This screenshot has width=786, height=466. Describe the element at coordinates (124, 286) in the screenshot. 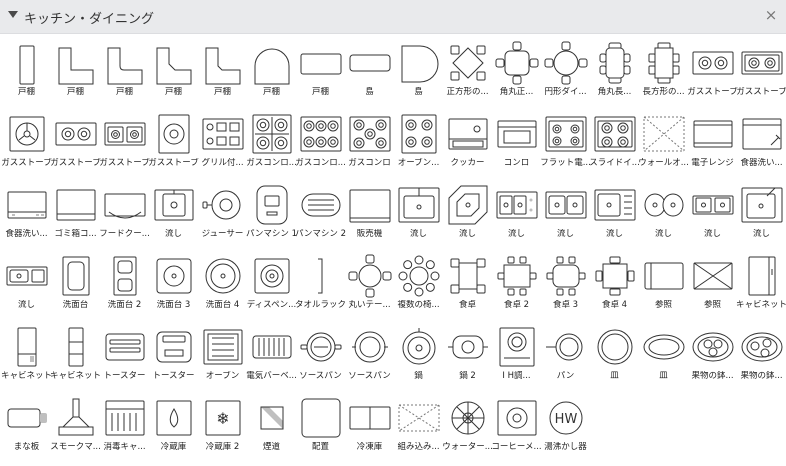

I see `shape-washbasin-2: 洗面台 2` at that location.